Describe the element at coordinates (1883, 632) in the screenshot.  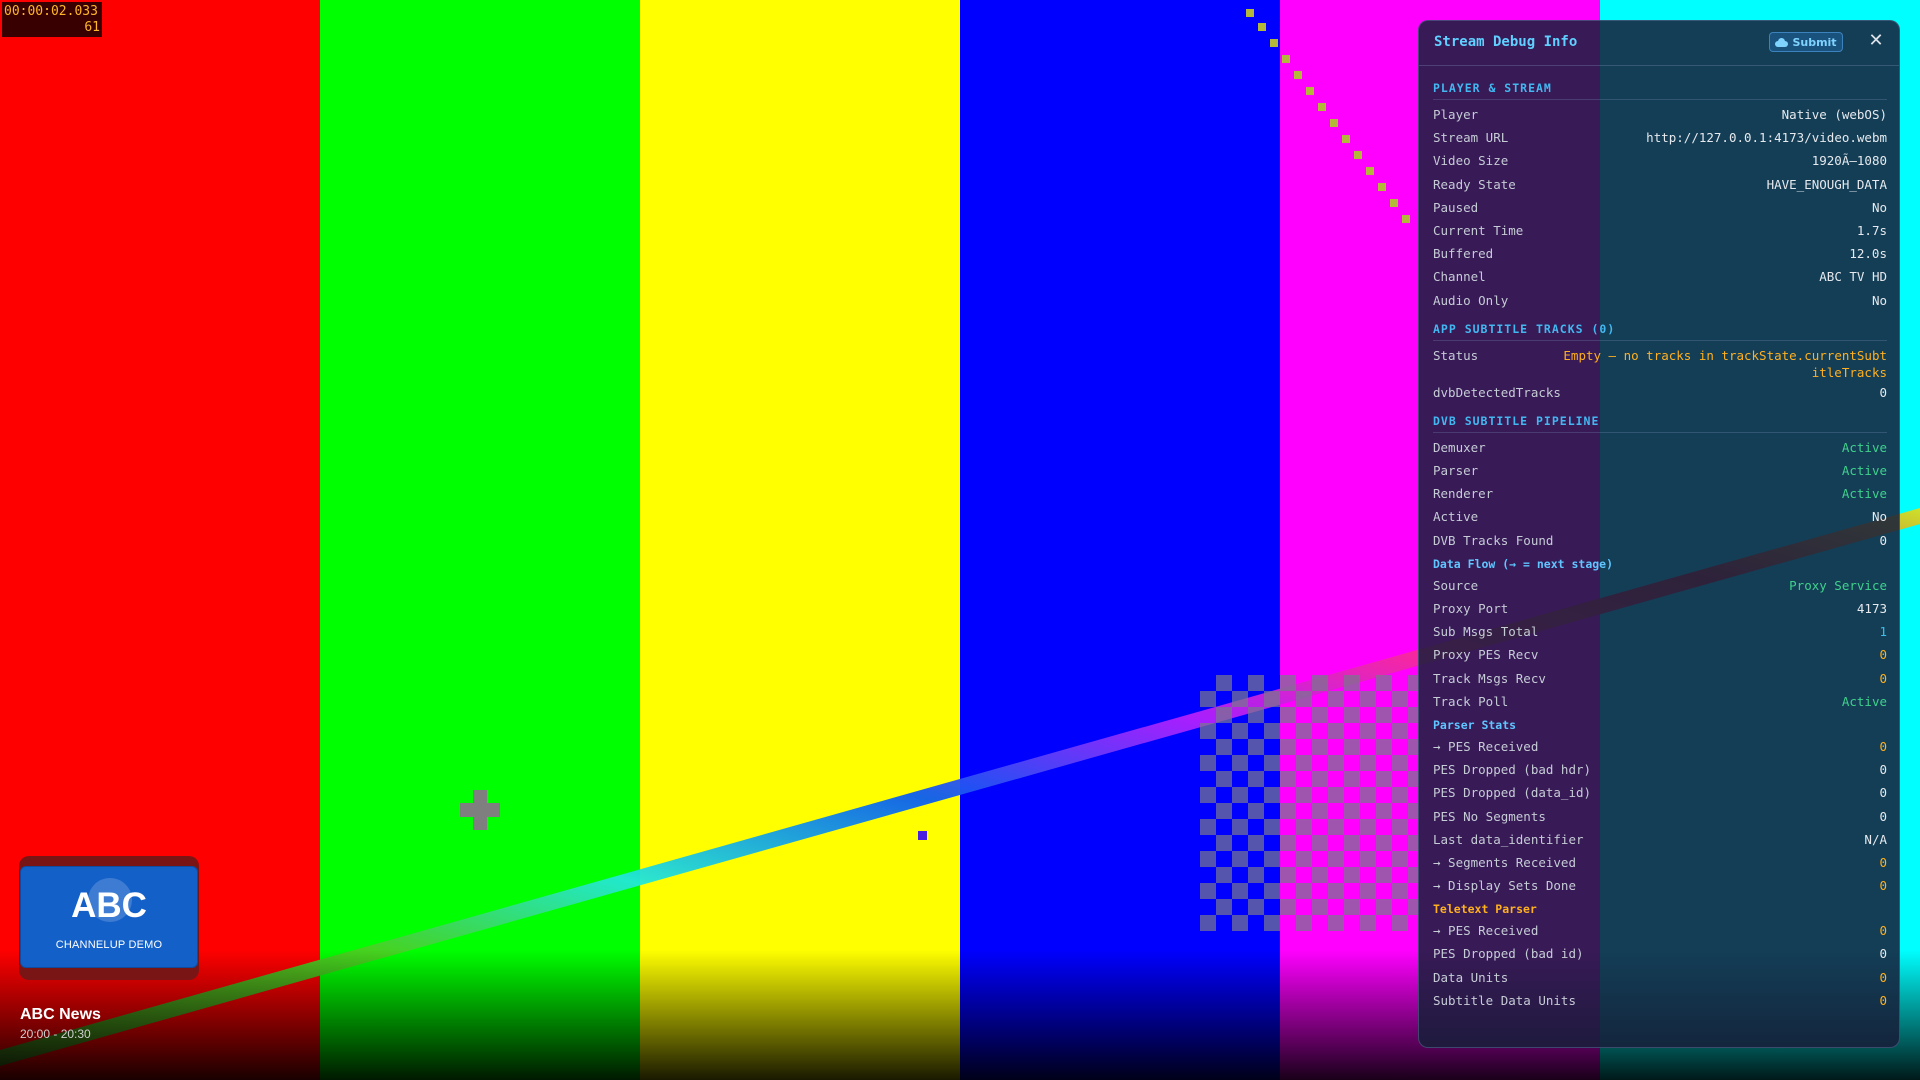
I see `debug-value: 1` at that location.